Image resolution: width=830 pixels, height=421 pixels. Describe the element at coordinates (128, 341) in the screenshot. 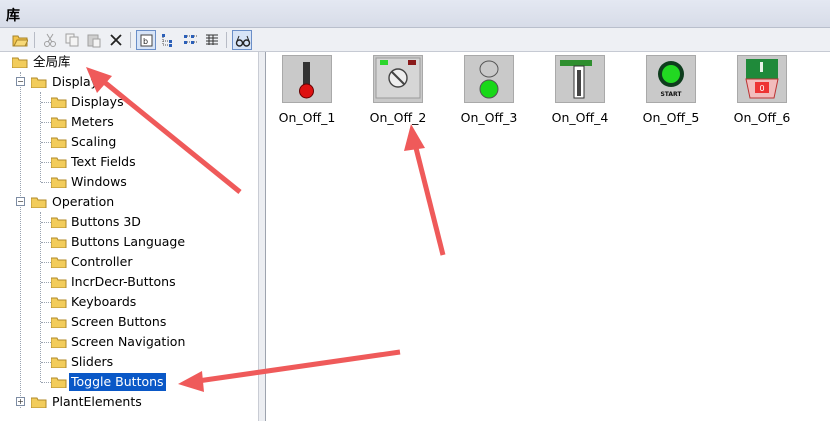

I see `tree-label: Screen Navigation` at that location.